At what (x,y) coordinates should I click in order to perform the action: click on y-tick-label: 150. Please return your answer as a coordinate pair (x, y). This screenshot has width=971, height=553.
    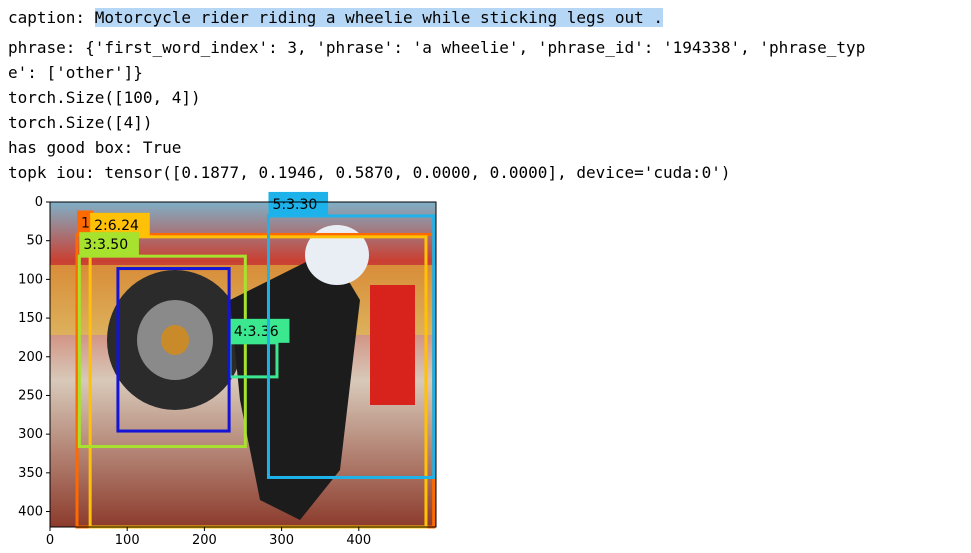
    Looking at the image, I should click on (30, 318).